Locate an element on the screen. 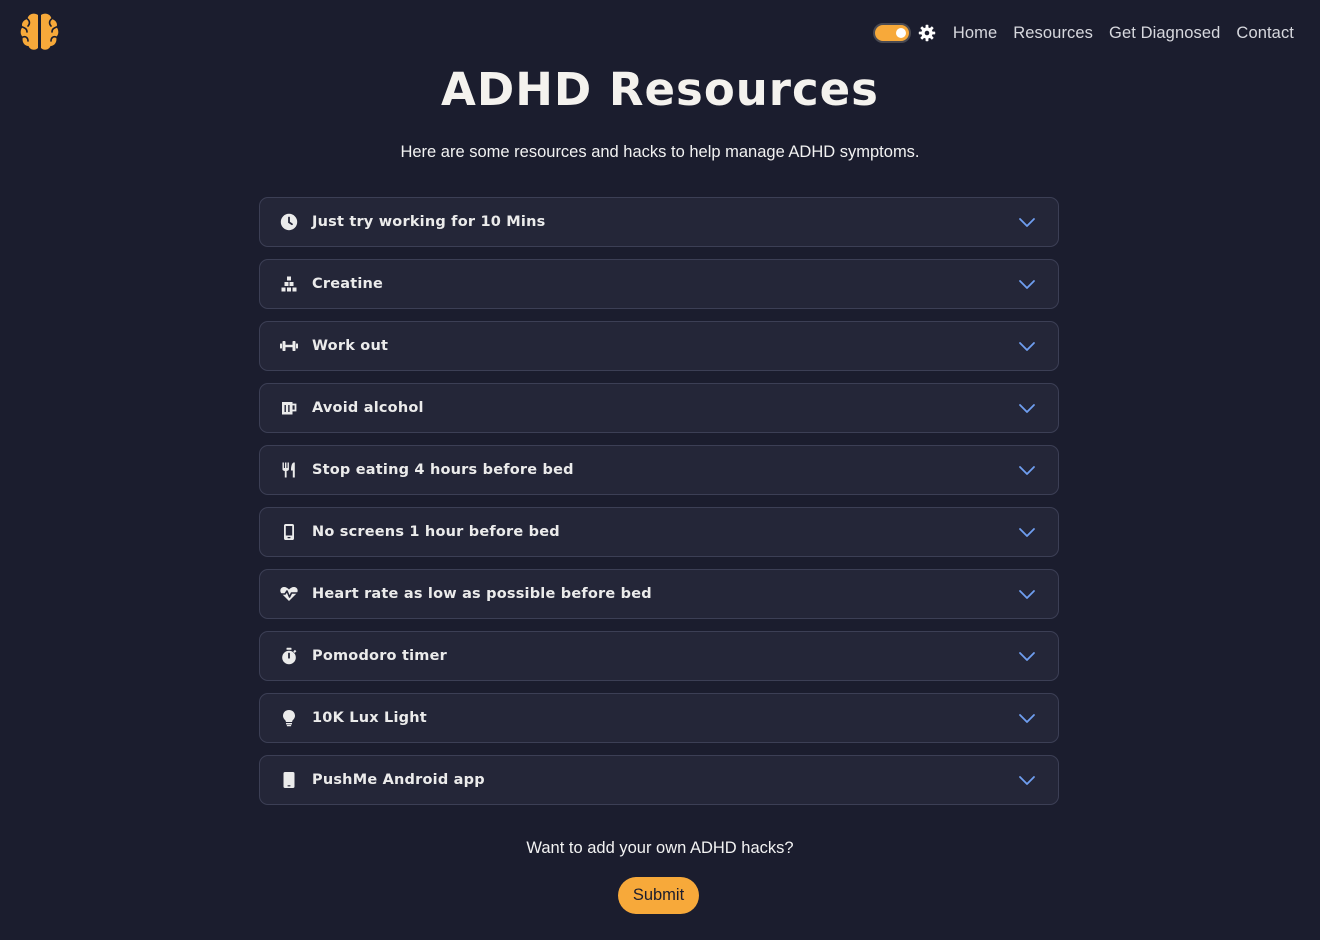  accordion-item-label: 10K Lux Light is located at coordinates (369, 718).